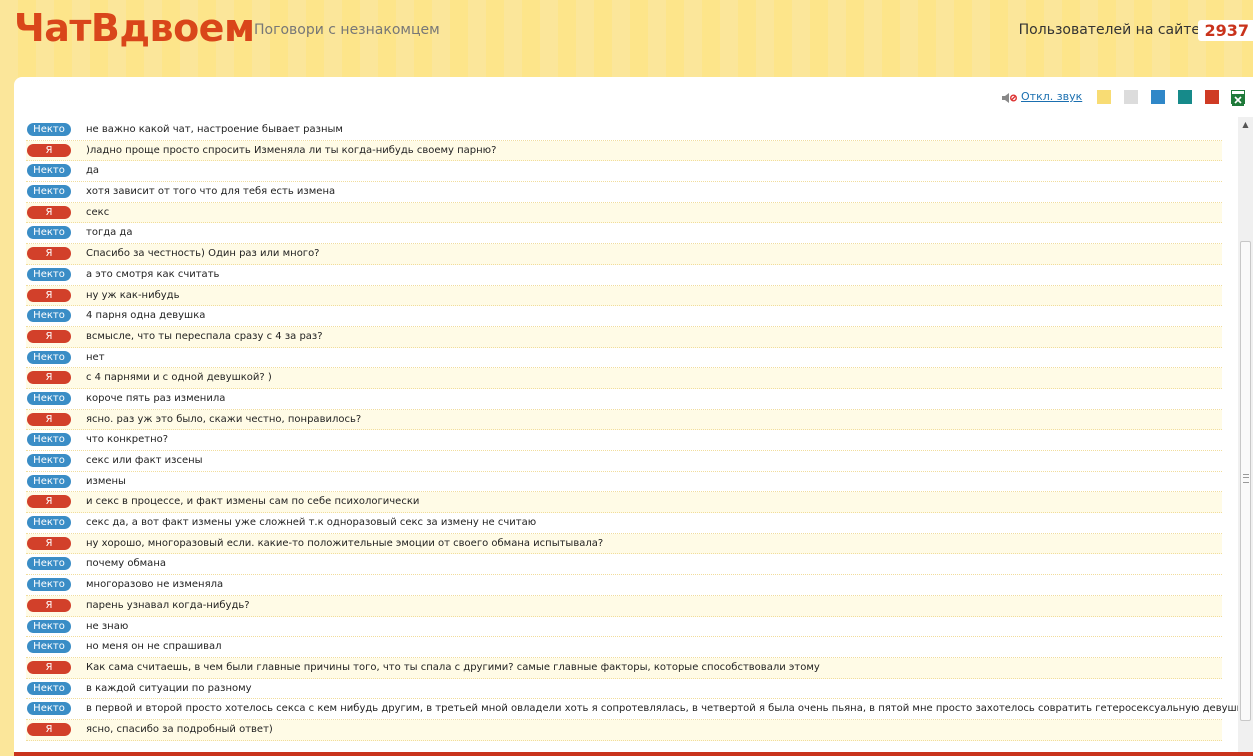 The image size is (1253, 756). Describe the element at coordinates (155, 585) in the screenshot. I see `message-text: многоразово не изменяла` at that location.